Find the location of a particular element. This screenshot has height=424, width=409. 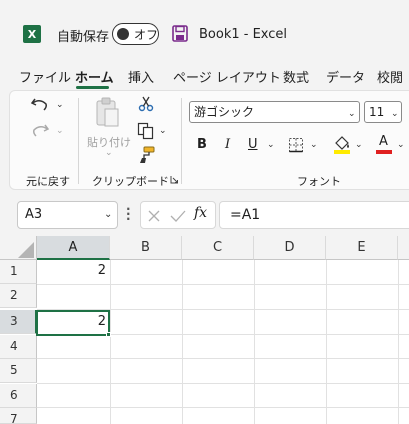

column-header-f-partial is located at coordinates (403, 248).